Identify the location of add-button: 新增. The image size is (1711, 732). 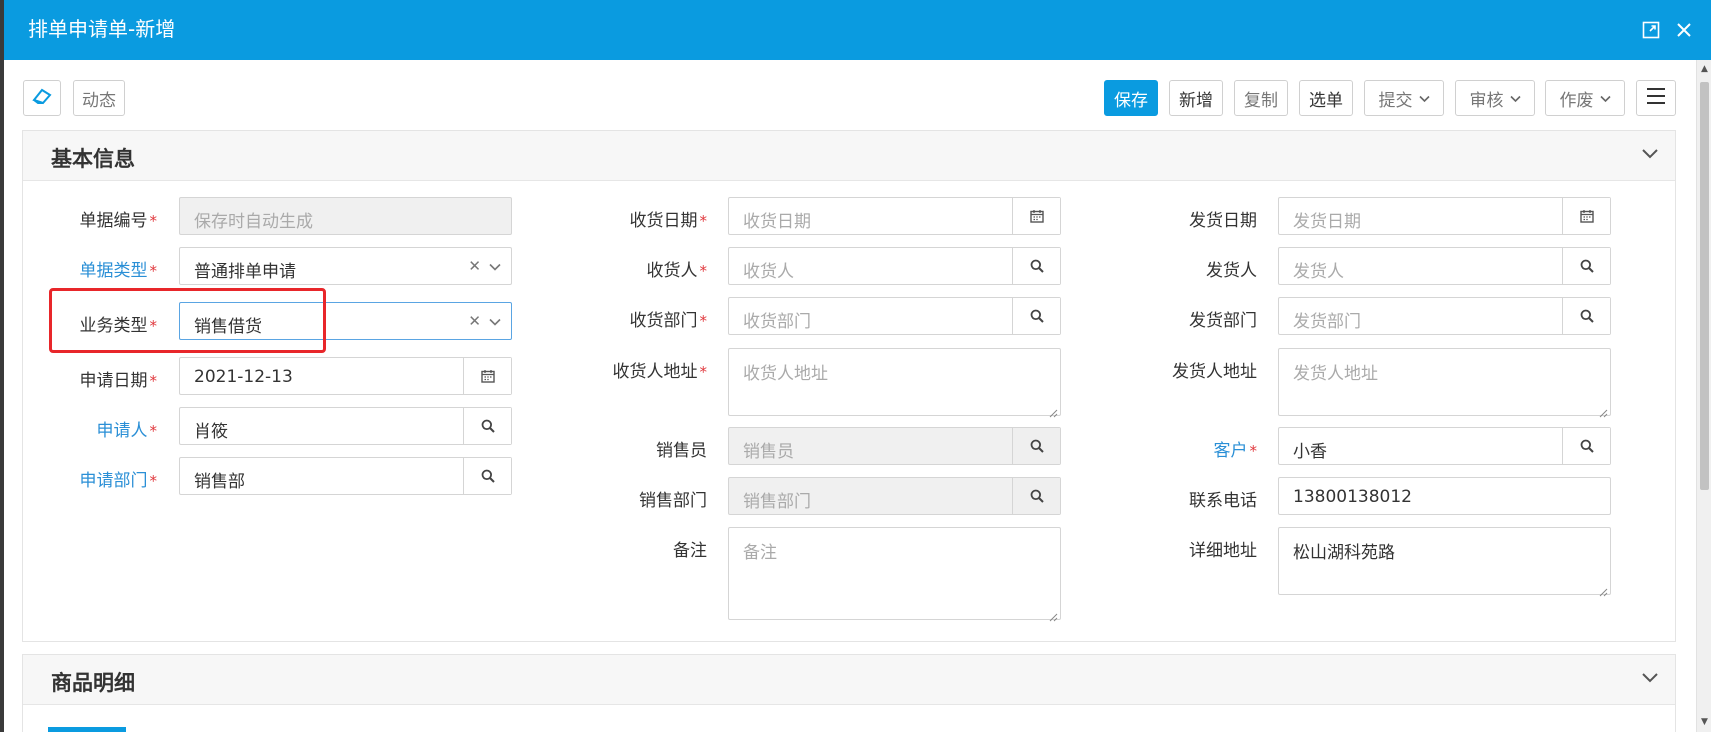
(1196, 98).